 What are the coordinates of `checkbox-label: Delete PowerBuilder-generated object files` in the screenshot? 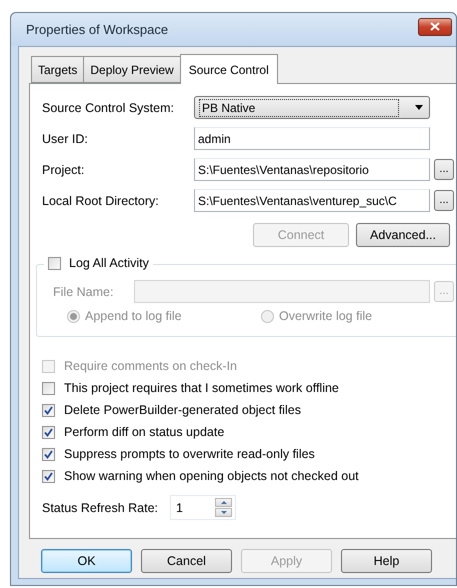 It's located at (182, 410).